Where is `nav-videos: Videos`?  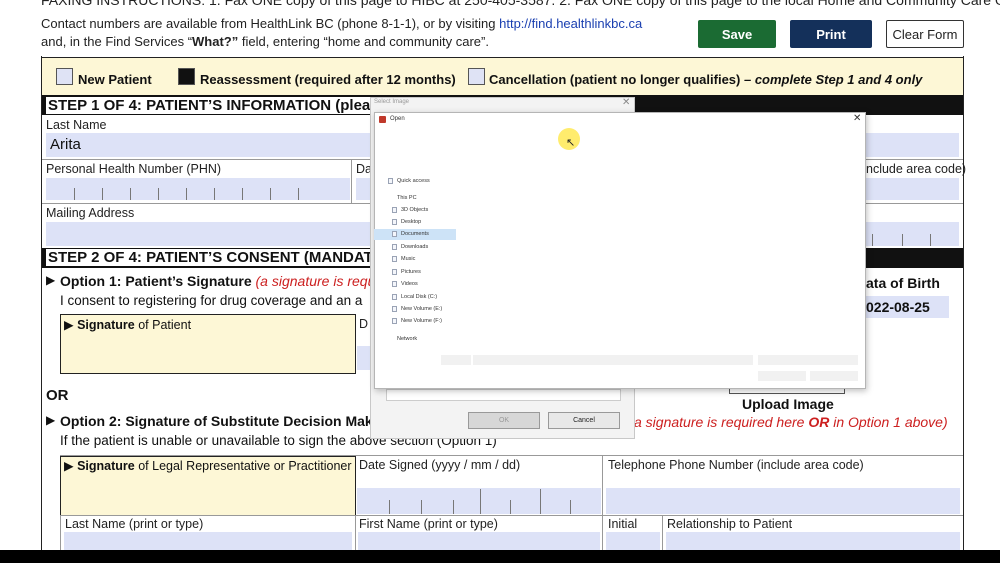
nav-videos: Videos is located at coordinates (409, 284).